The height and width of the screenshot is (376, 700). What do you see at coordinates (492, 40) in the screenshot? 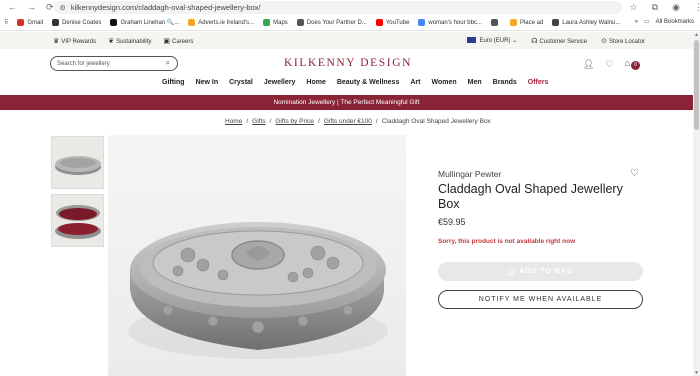
I see `currency-selector: Euro (EUR) ⌄` at bounding box center [492, 40].